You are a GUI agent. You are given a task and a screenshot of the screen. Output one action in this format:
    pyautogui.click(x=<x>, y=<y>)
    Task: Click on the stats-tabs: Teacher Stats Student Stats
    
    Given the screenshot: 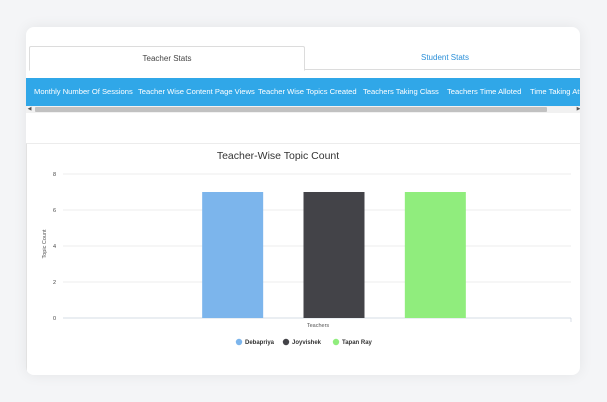 What is the action you would take?
    pyautogui.click(x=304, y=58)
    